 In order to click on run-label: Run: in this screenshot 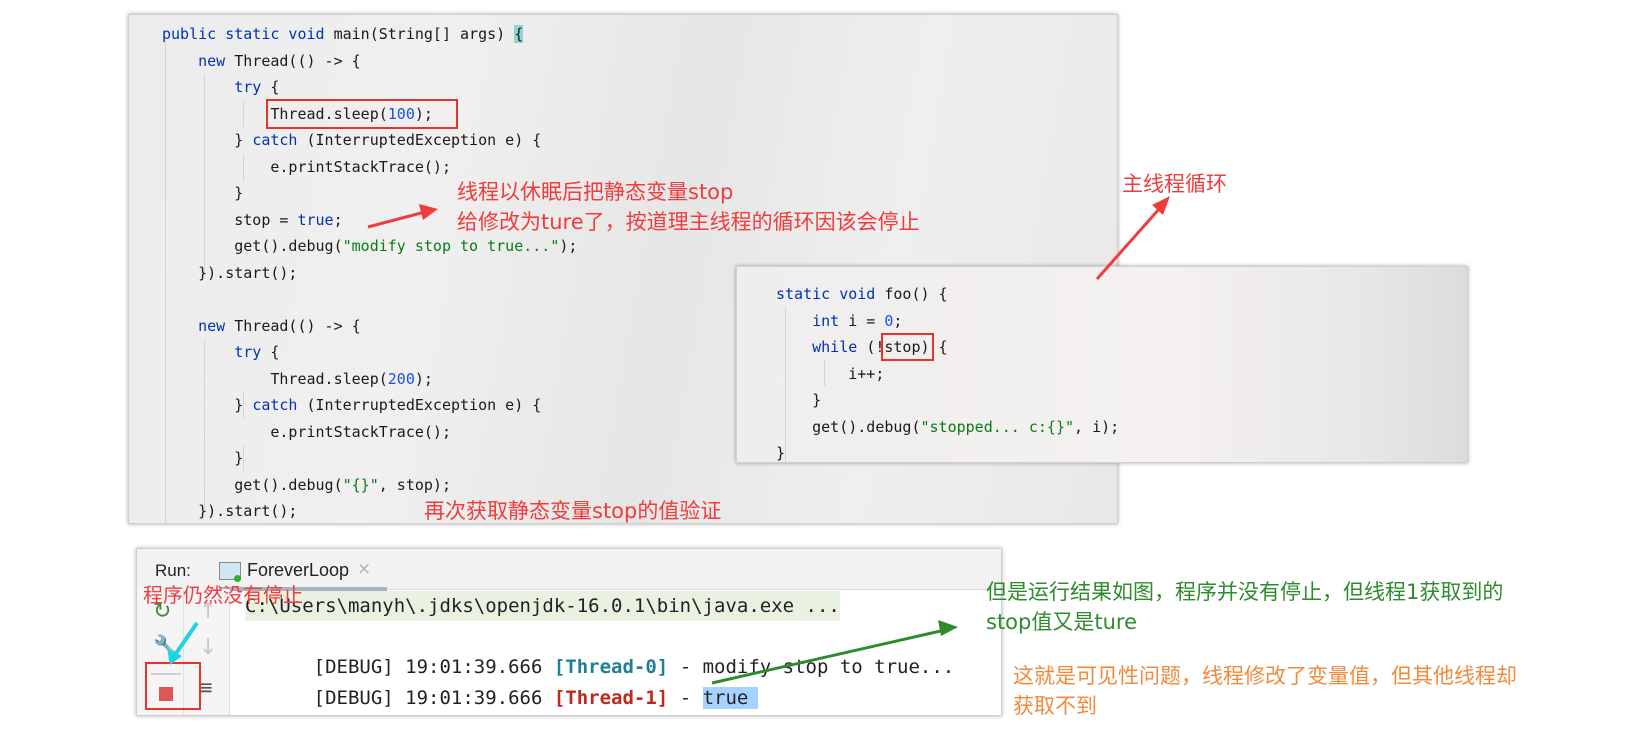, I will do `click(173, 570)`.